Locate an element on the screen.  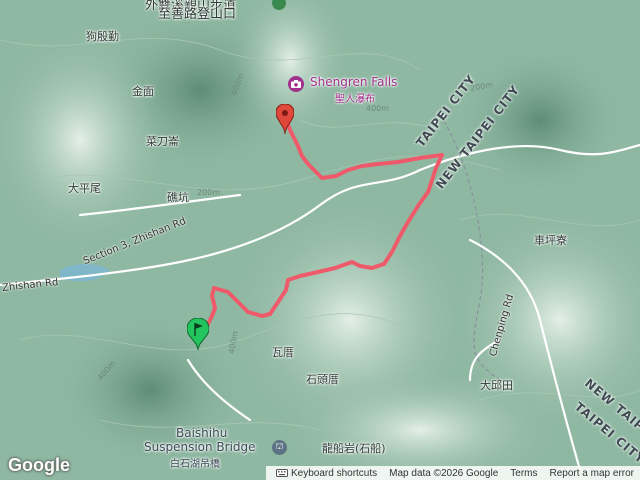
place-label: 金面 is located at coordinates (143, 91).